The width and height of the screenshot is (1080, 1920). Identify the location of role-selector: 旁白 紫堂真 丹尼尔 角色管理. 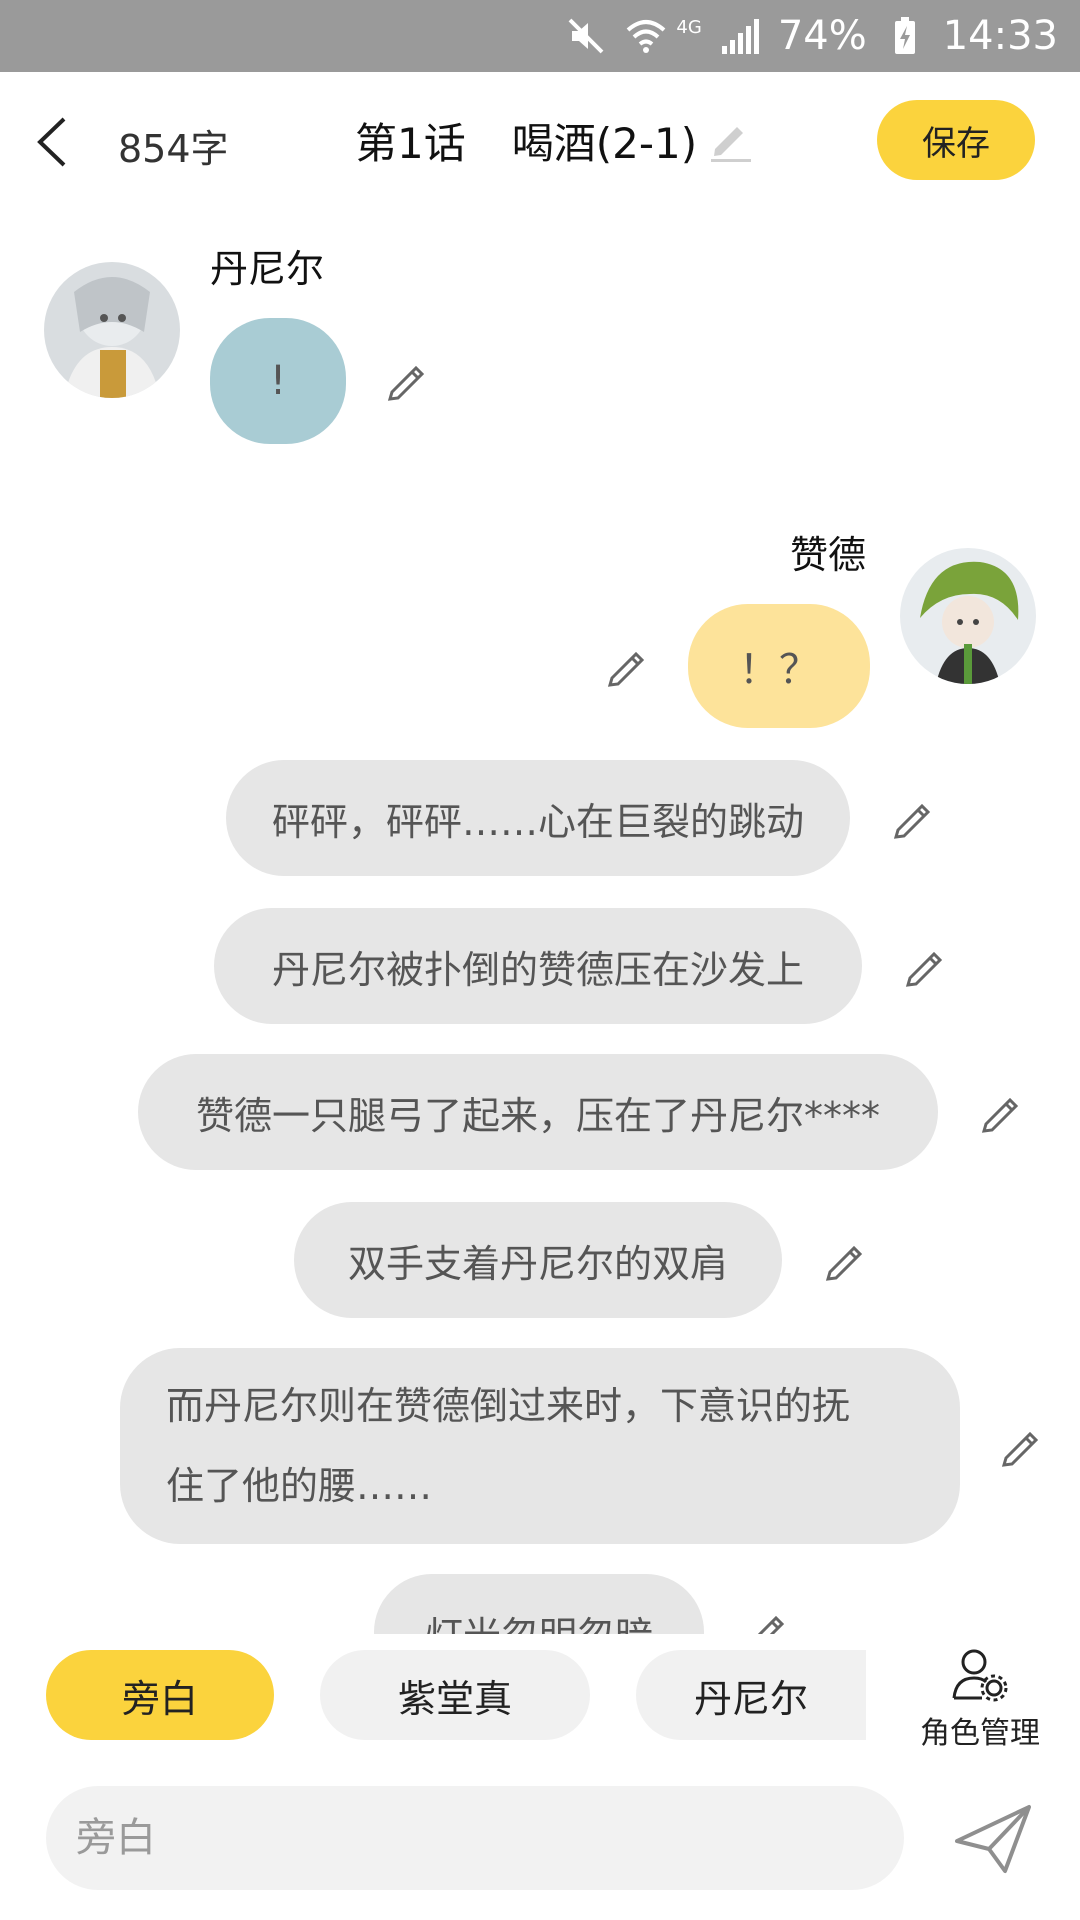
(540, 1699).